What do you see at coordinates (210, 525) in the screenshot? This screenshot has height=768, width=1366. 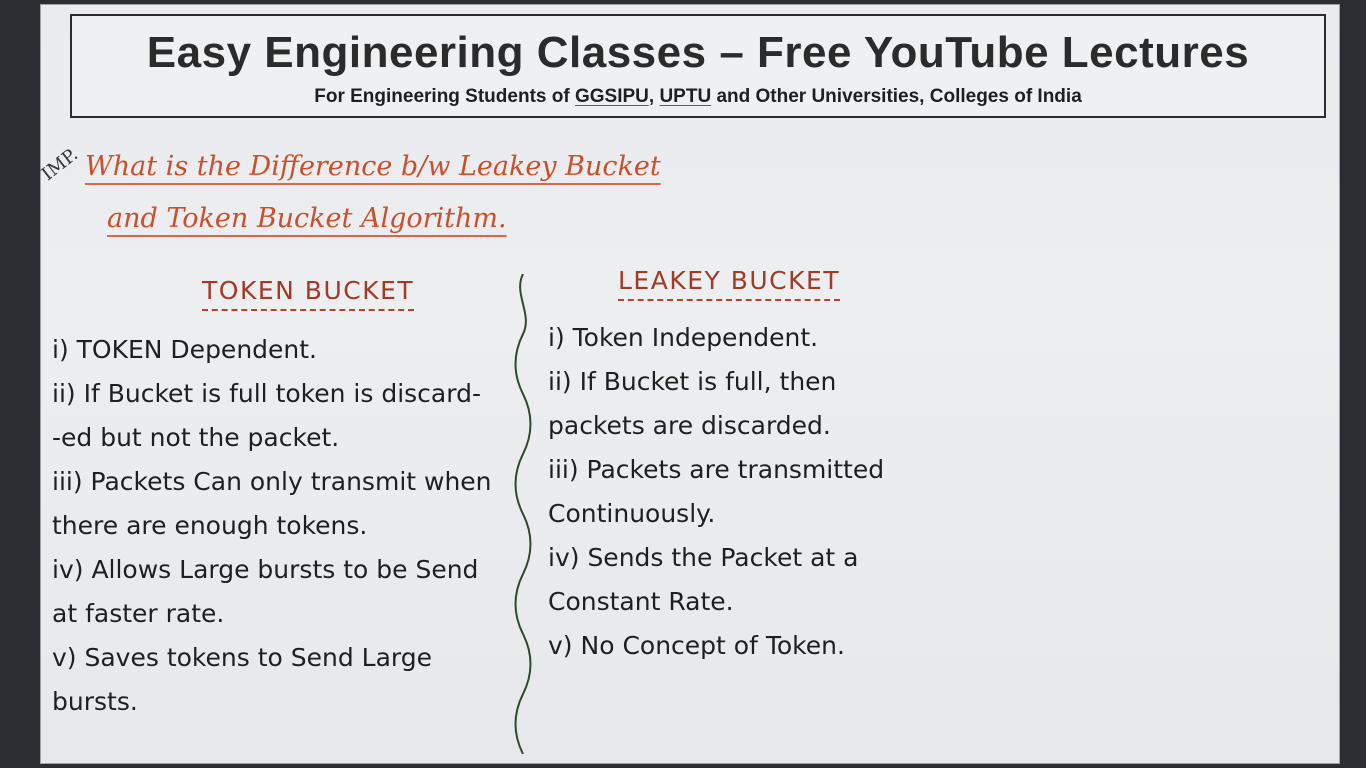 I see `token-point-5: there are enough tokens.` at bounding box center [210, 525].